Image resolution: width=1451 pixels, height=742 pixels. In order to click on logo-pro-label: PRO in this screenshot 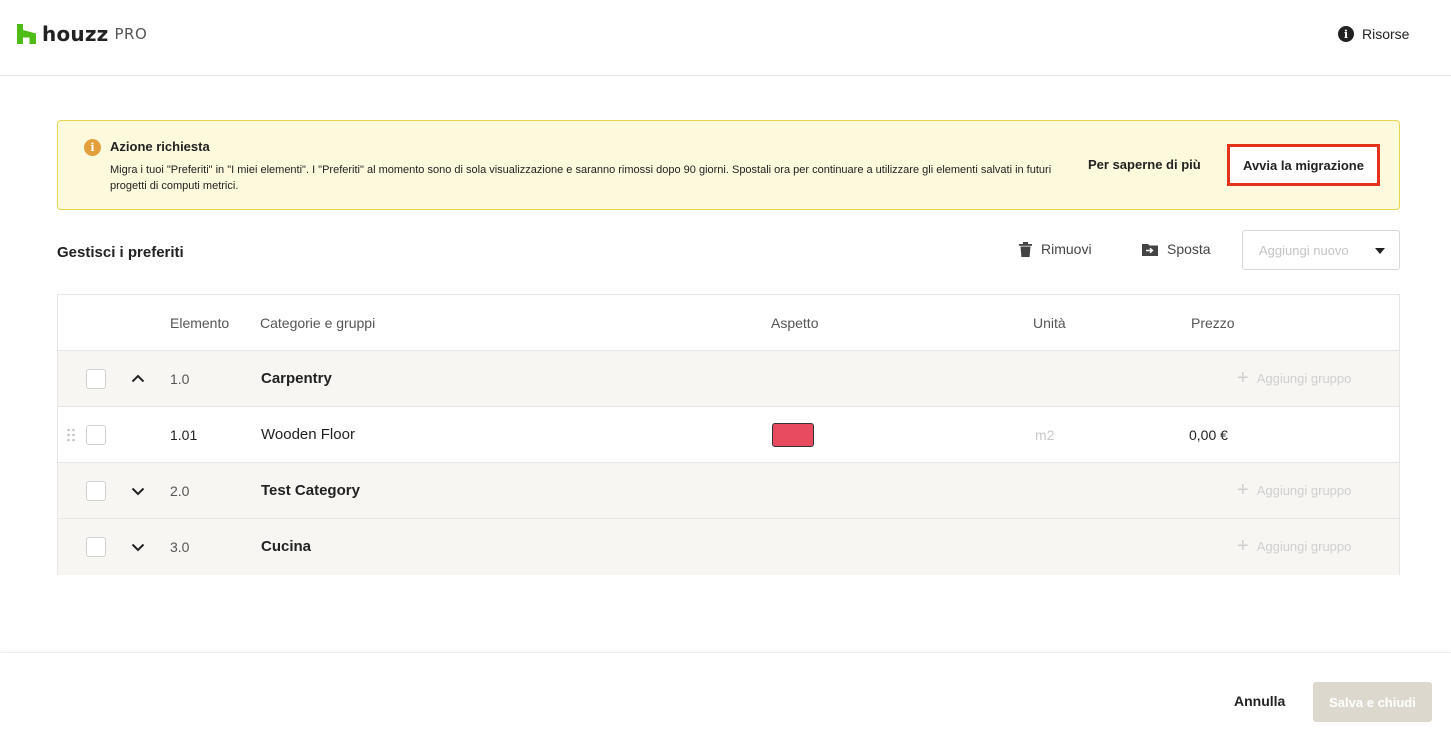, I will do `click(131, 34)`.